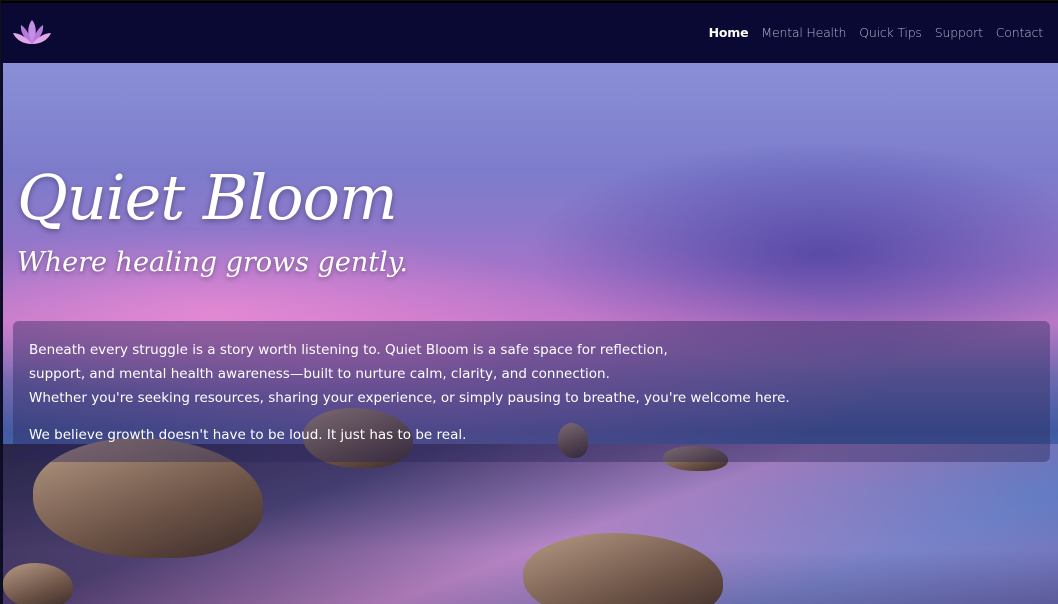 The image size is (1058, 604). What do you see at coordinates (1019, 32) in the screenshot?
I see `nav-contact-link: Contact` at bounding box center [1019, 32].